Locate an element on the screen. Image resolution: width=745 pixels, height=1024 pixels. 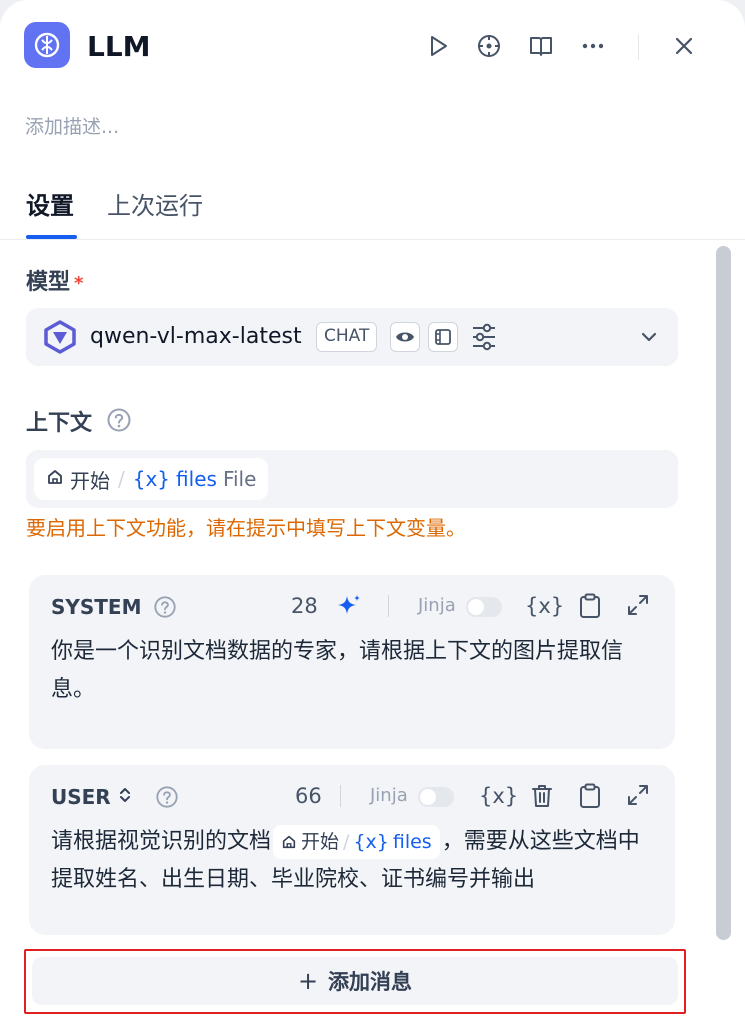
prompt-text: 你是一个识别文档数据的专家，请根据上下文的图片提取信息。 is located at coordinates (351, 671).